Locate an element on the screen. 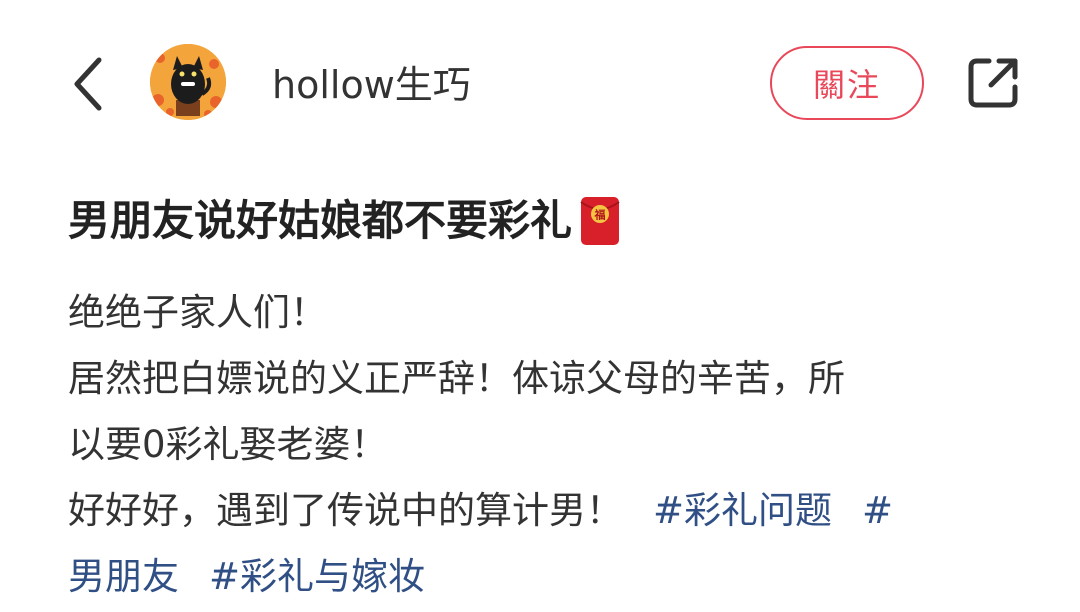  black-cat-avatar-image is located at coordinates (188, 82).